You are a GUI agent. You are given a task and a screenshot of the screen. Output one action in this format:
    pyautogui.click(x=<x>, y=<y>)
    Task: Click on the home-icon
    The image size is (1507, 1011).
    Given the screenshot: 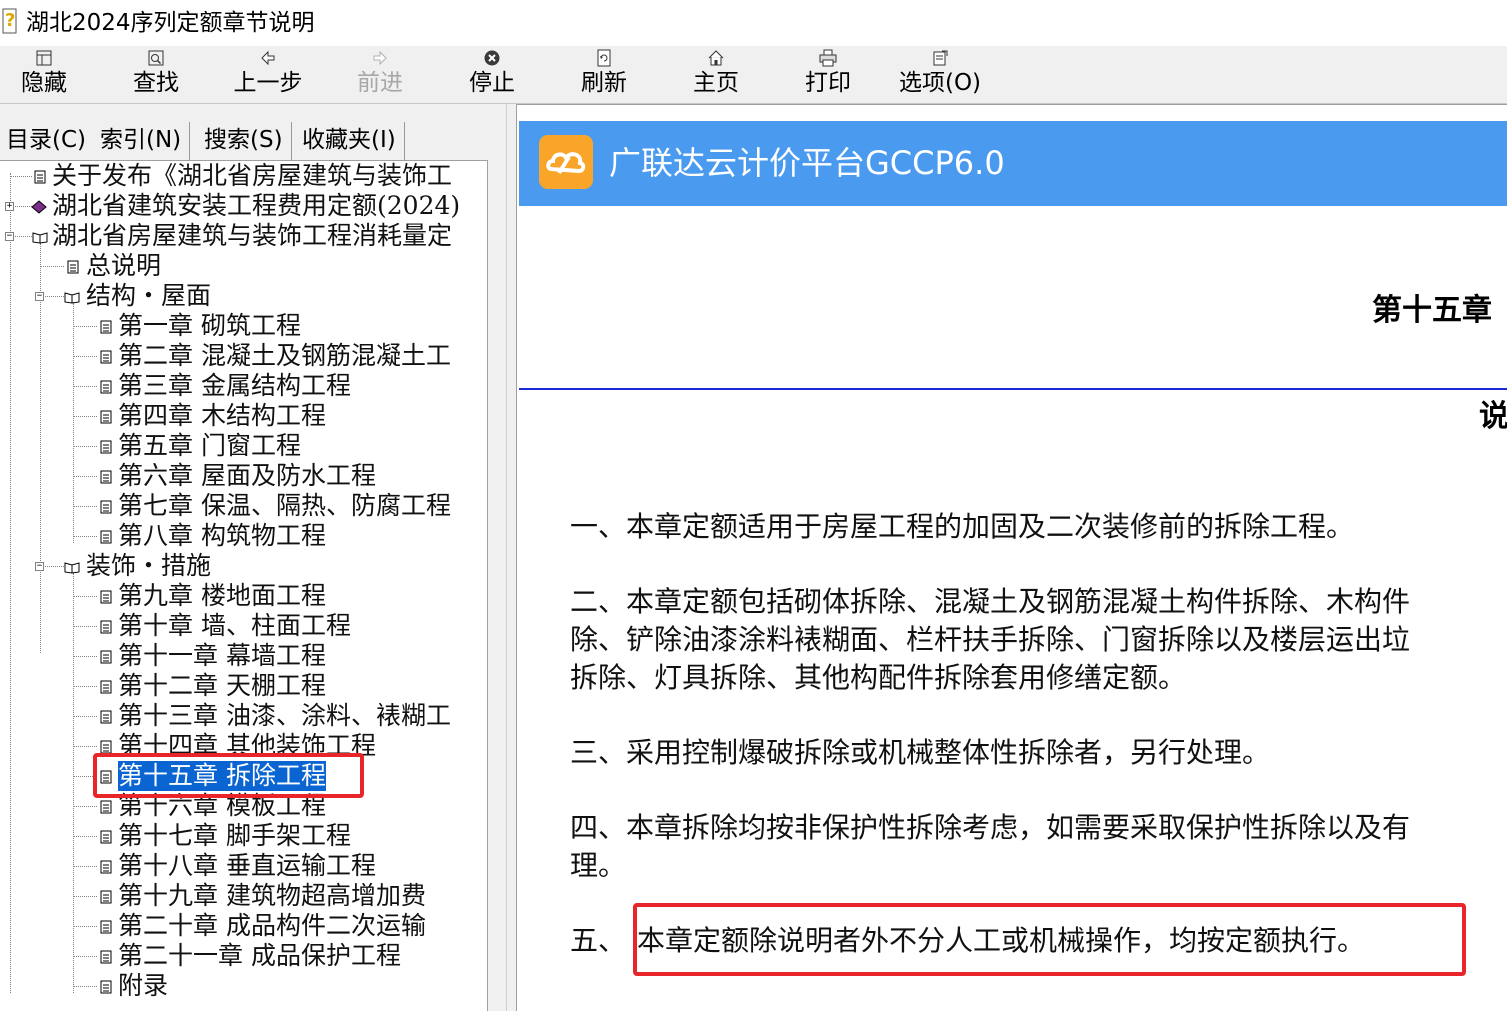 What is the action you would take?
    pyautogui.click(x=716, y=58)
    